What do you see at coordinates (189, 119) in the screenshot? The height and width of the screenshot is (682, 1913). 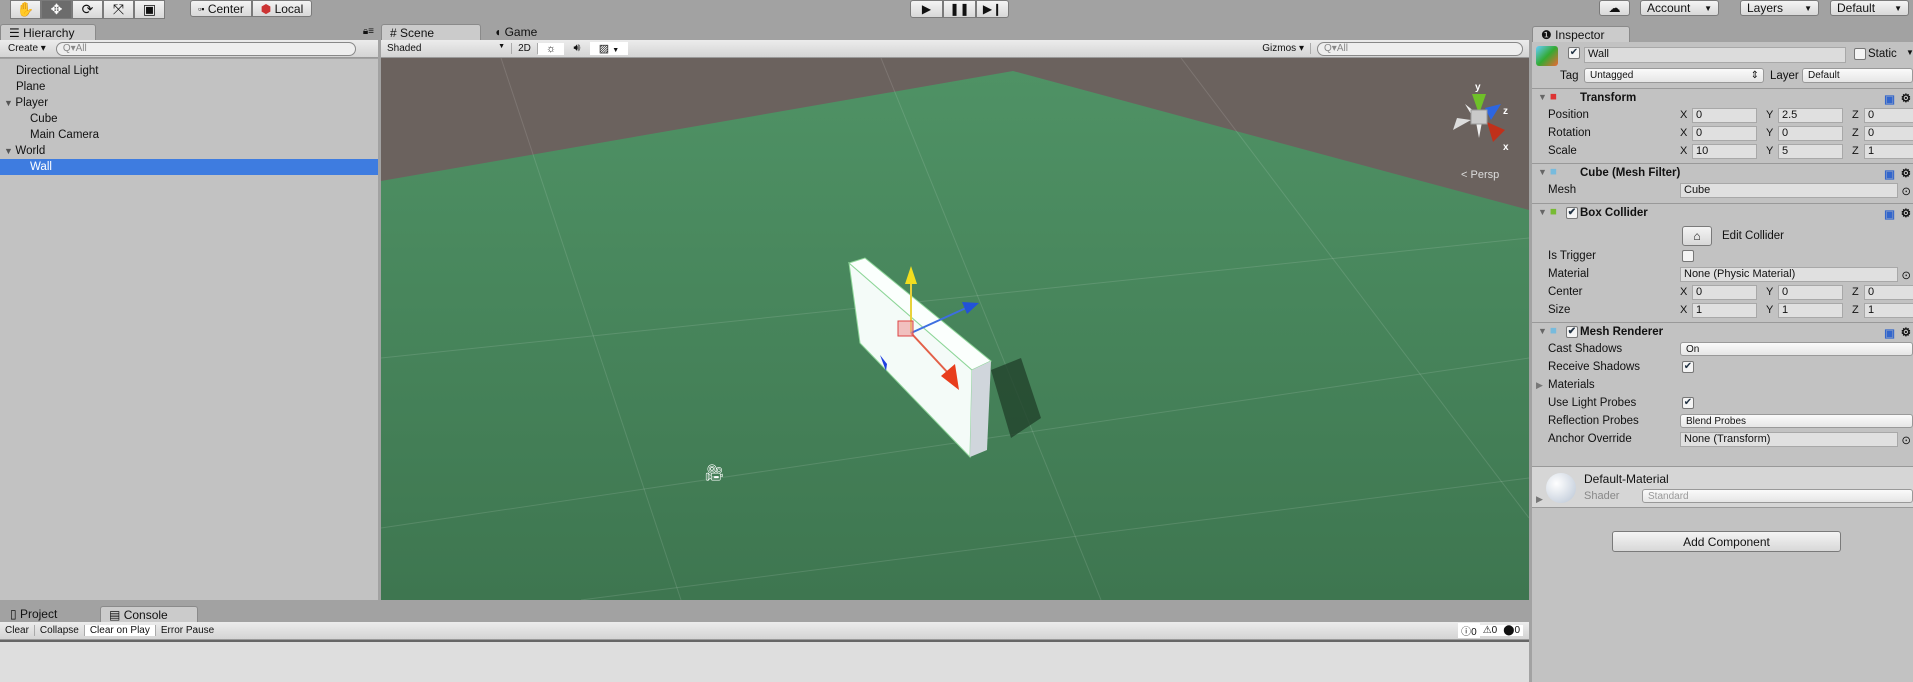 I see `hierarchy-item: Cube` at bounding box center [189, 119].